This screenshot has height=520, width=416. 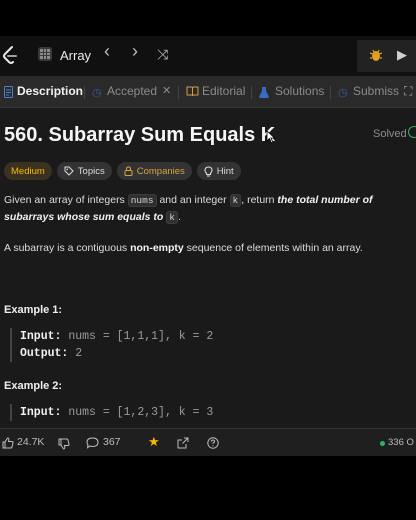 What do you see at coordinates (382, 443) in the screenshot?
I see `online-status-dot` at bounding box center [382, 443].